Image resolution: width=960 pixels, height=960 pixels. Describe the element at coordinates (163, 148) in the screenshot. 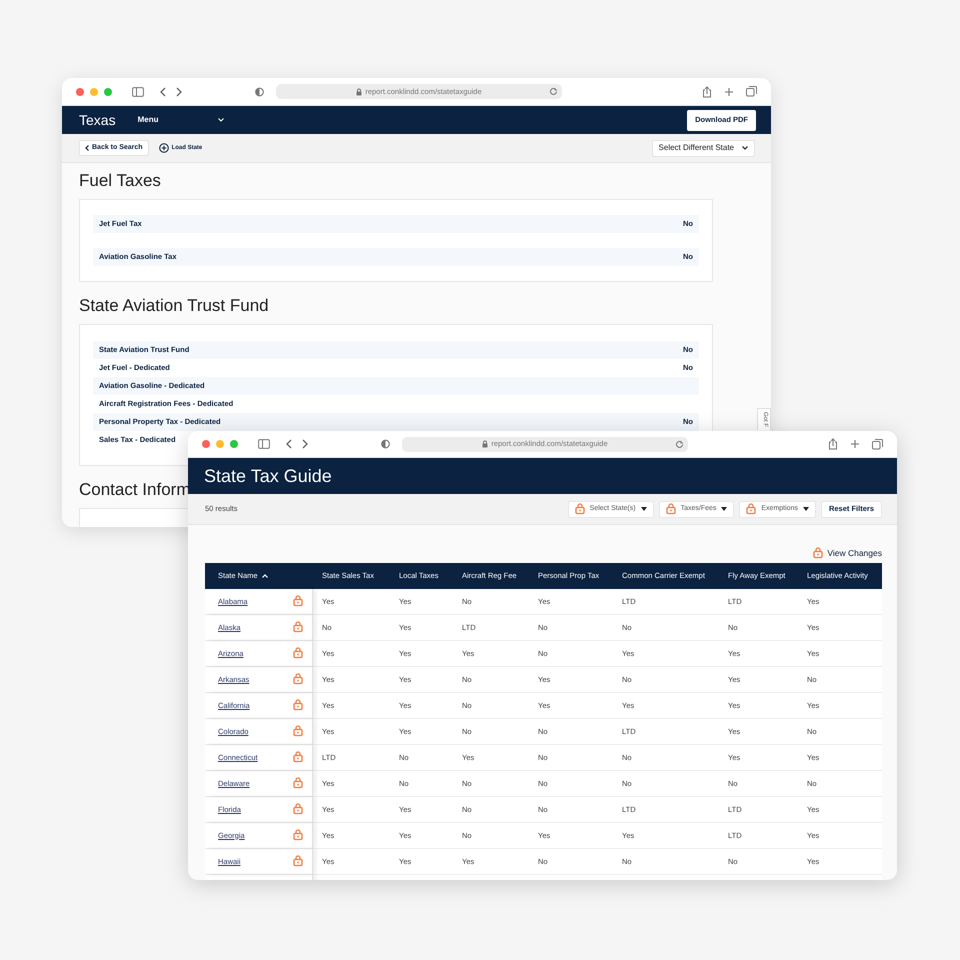

I see `plus-circle-icon` at that location.